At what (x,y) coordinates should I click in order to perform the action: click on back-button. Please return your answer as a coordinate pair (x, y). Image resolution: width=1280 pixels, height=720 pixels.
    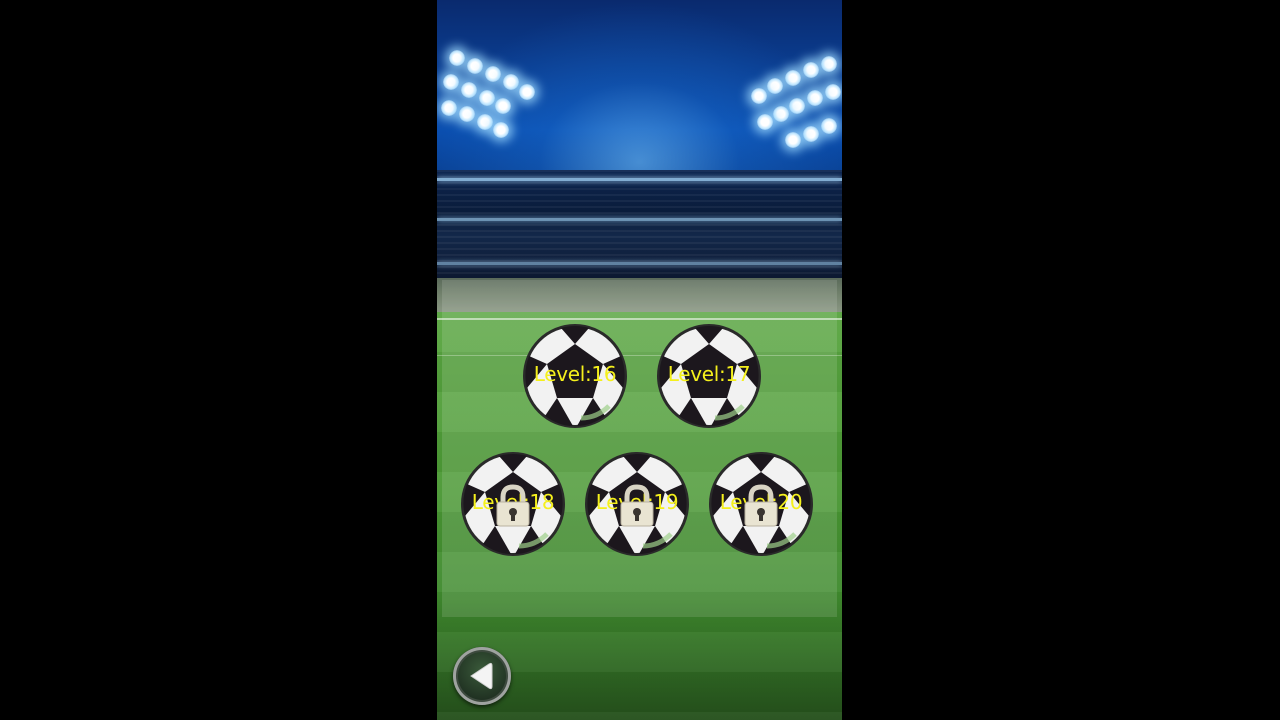
    Looking at the image, I should click on (482, 676).